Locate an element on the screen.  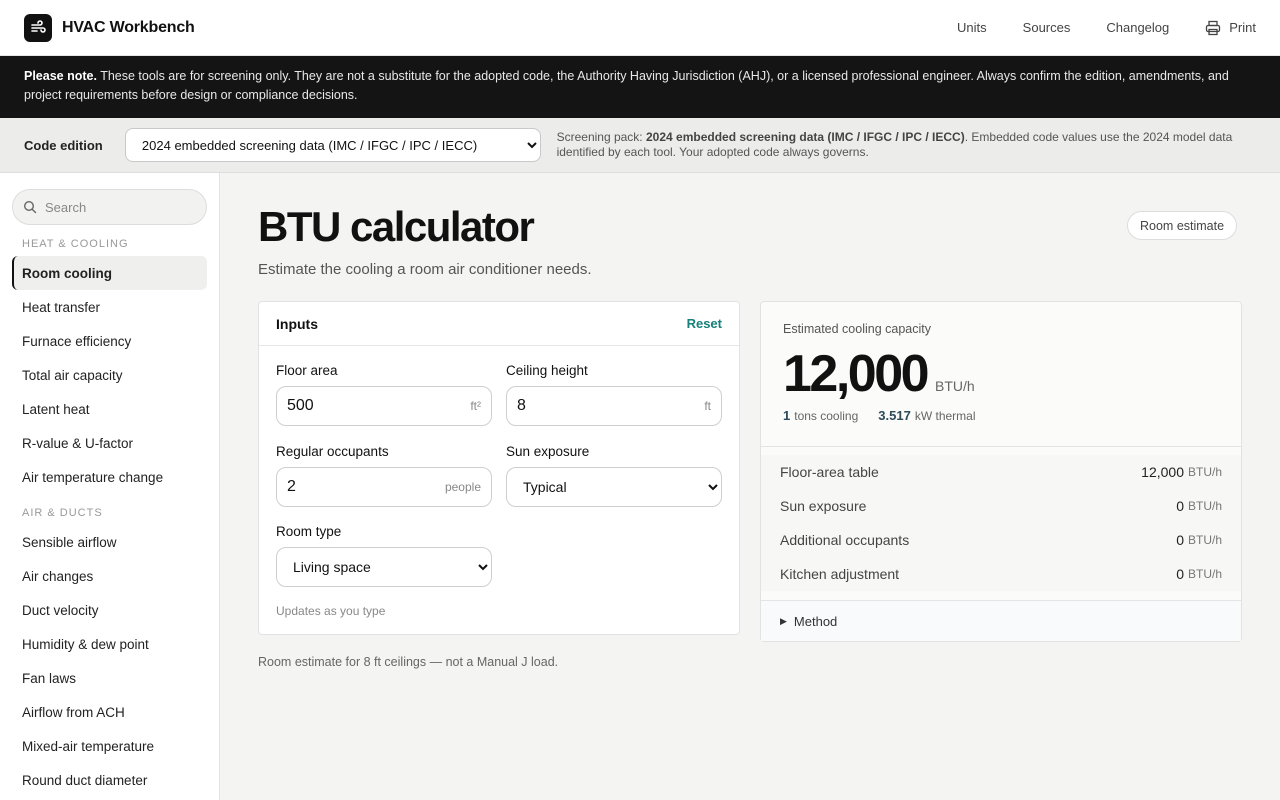
sidebar-item-latent-heat: Latent heat is located at coordinates (109, 409).